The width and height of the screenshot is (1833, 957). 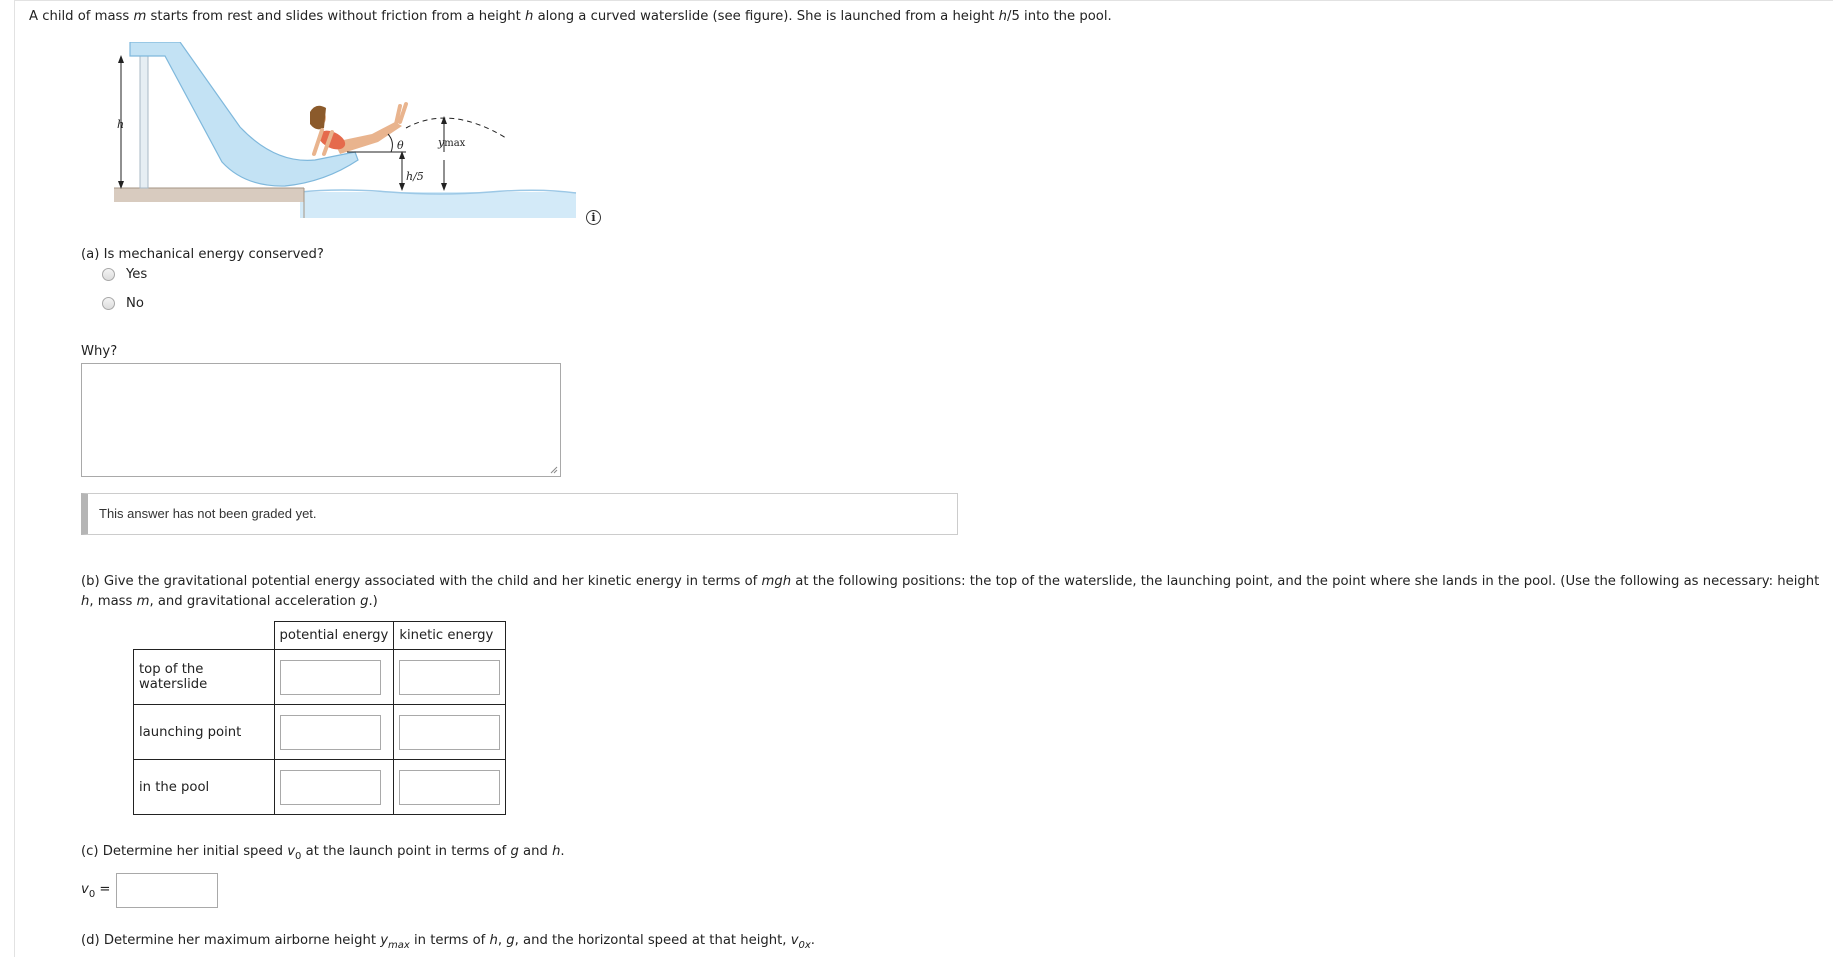 What do you see at coordinates (167, 890) in the screenshot?
I see `v0-input` at bounding box center [167, 890].